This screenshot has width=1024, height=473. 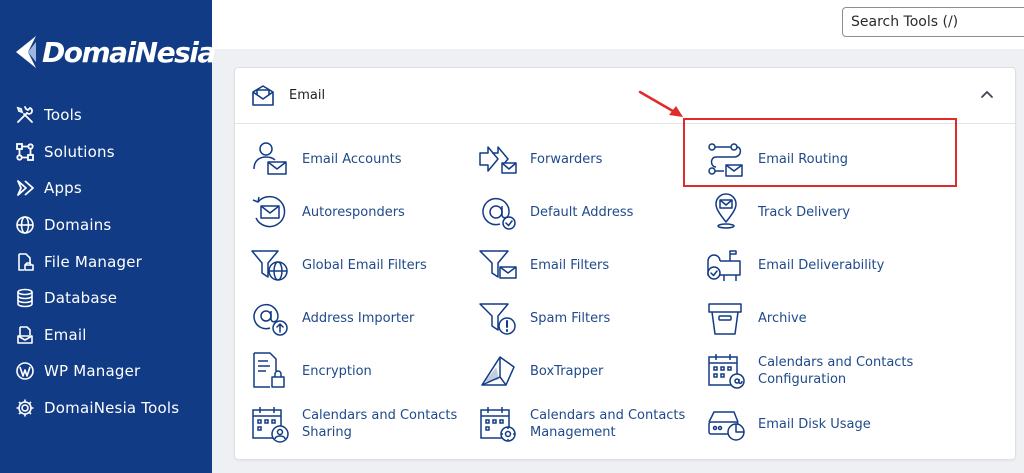 I want to click on panel-header: Email, so click(x=625, y=96).